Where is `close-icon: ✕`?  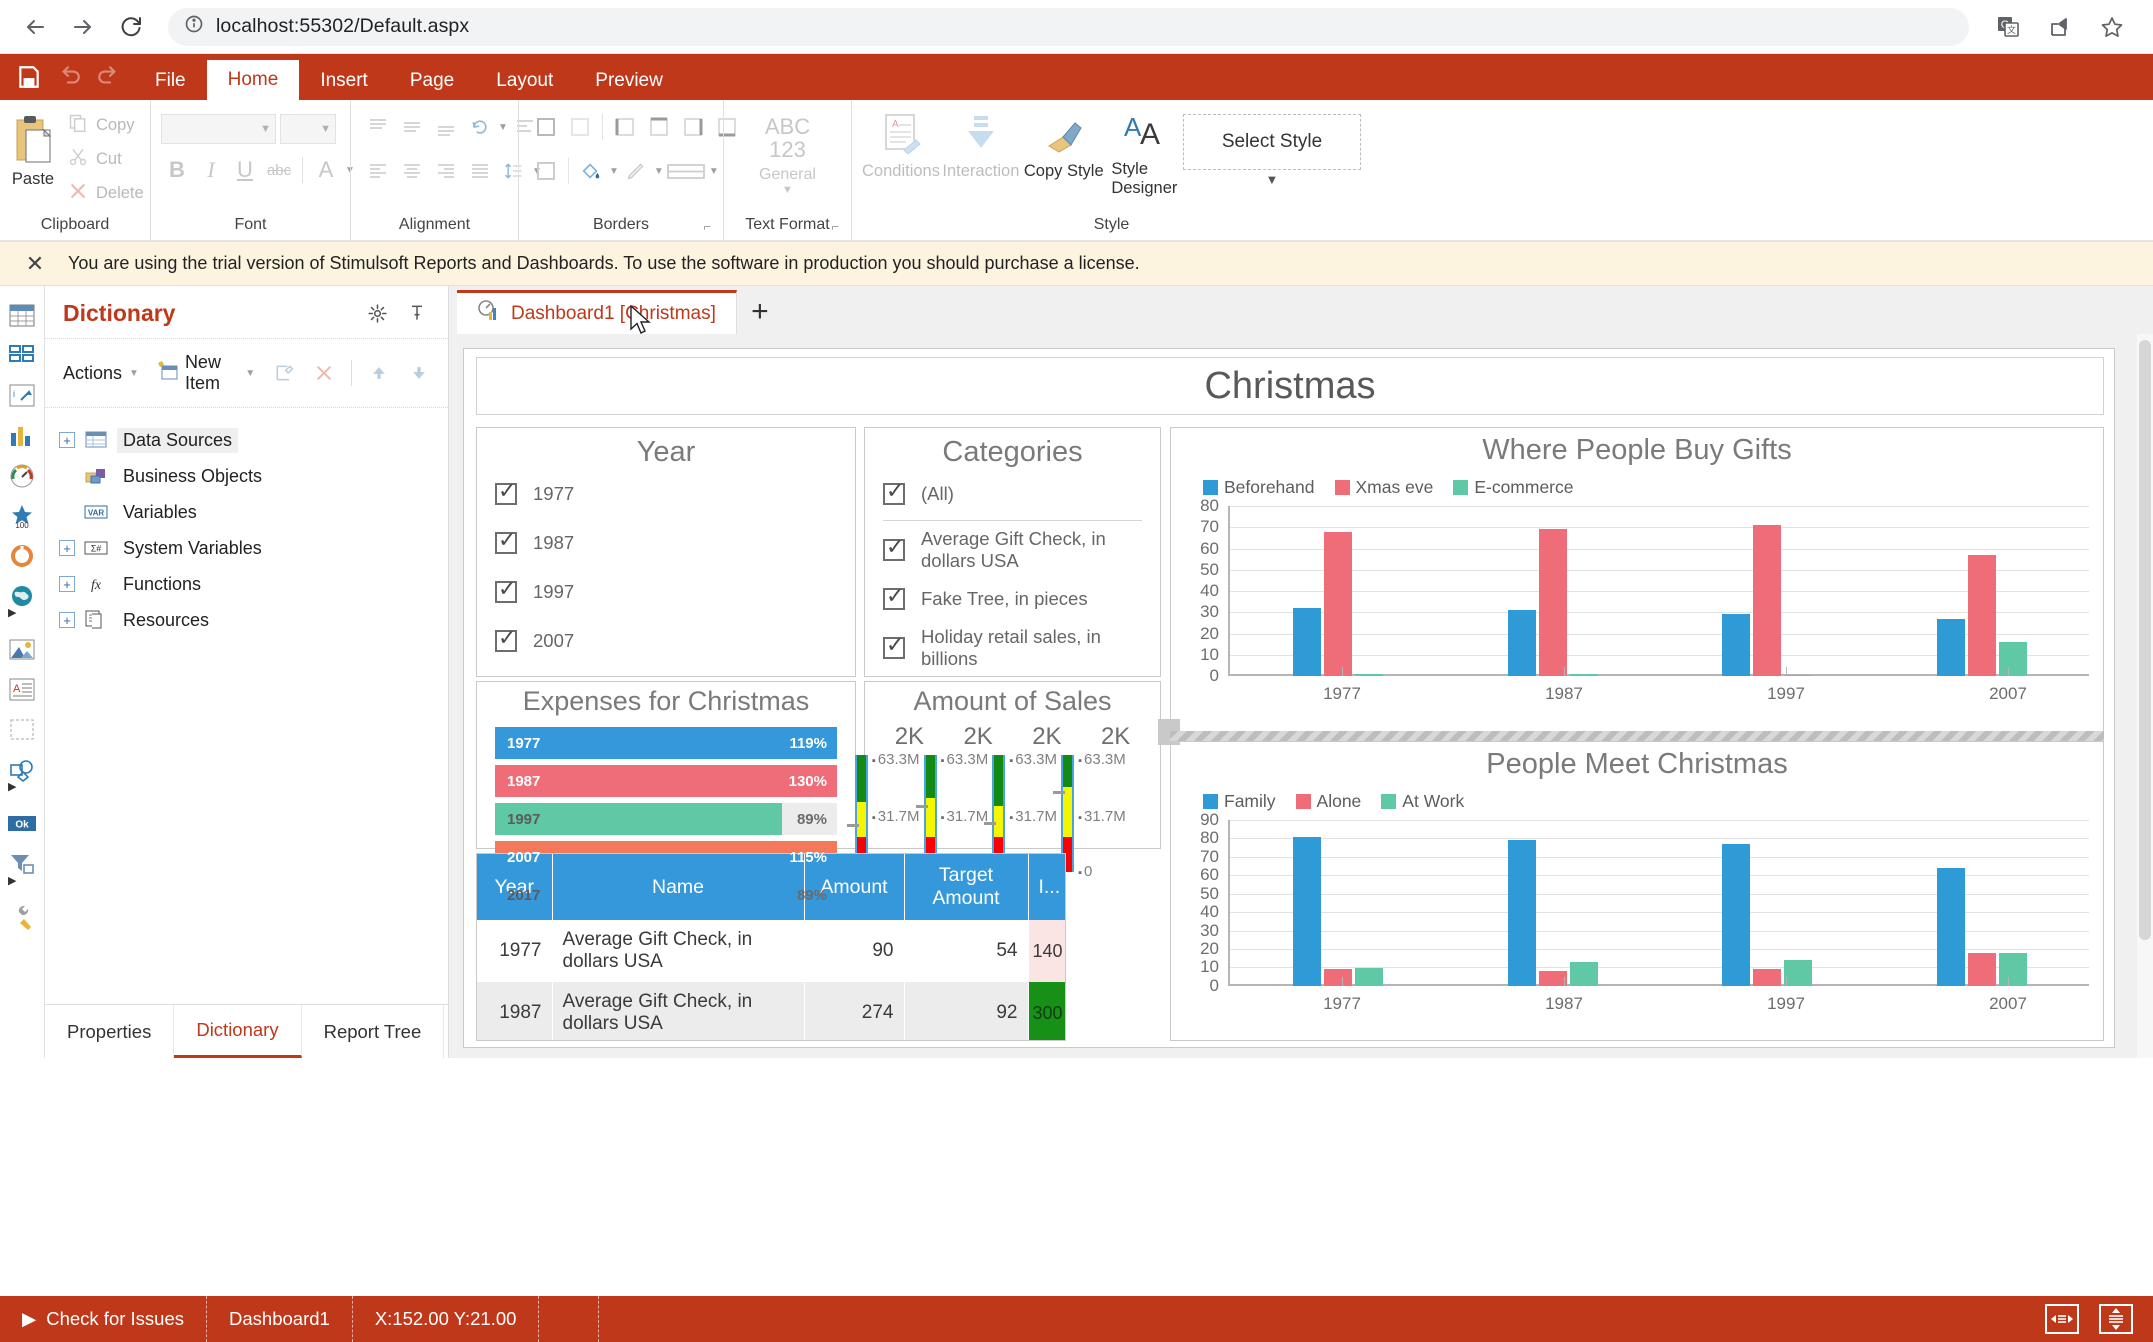
close-icon: ✕ is located at coordinates (35, 264).